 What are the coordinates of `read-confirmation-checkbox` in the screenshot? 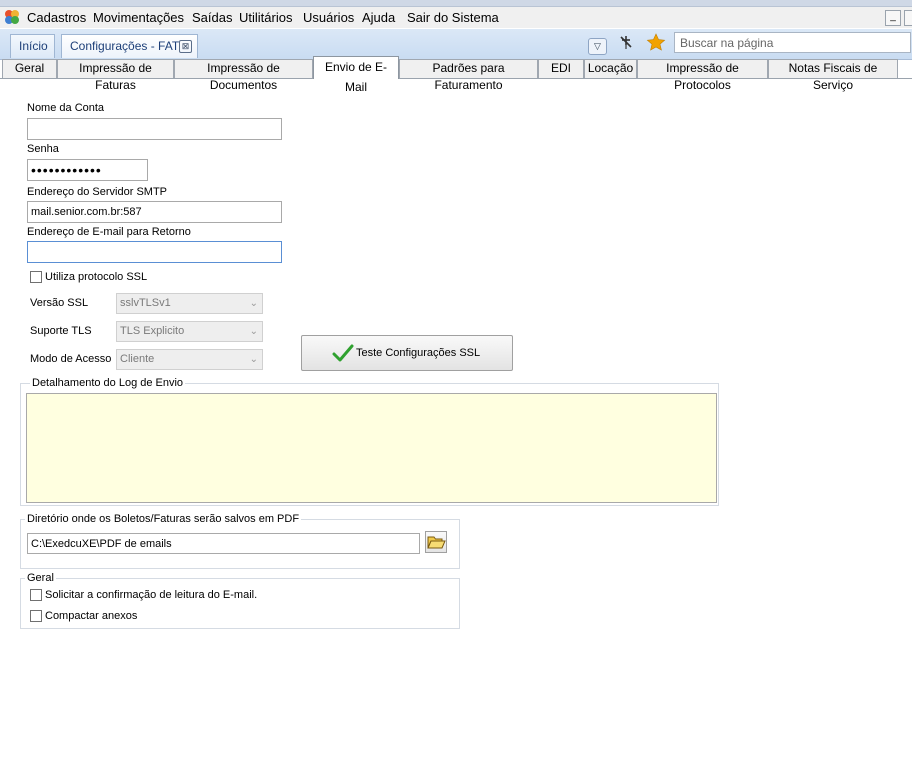 It's located at (36, 595).